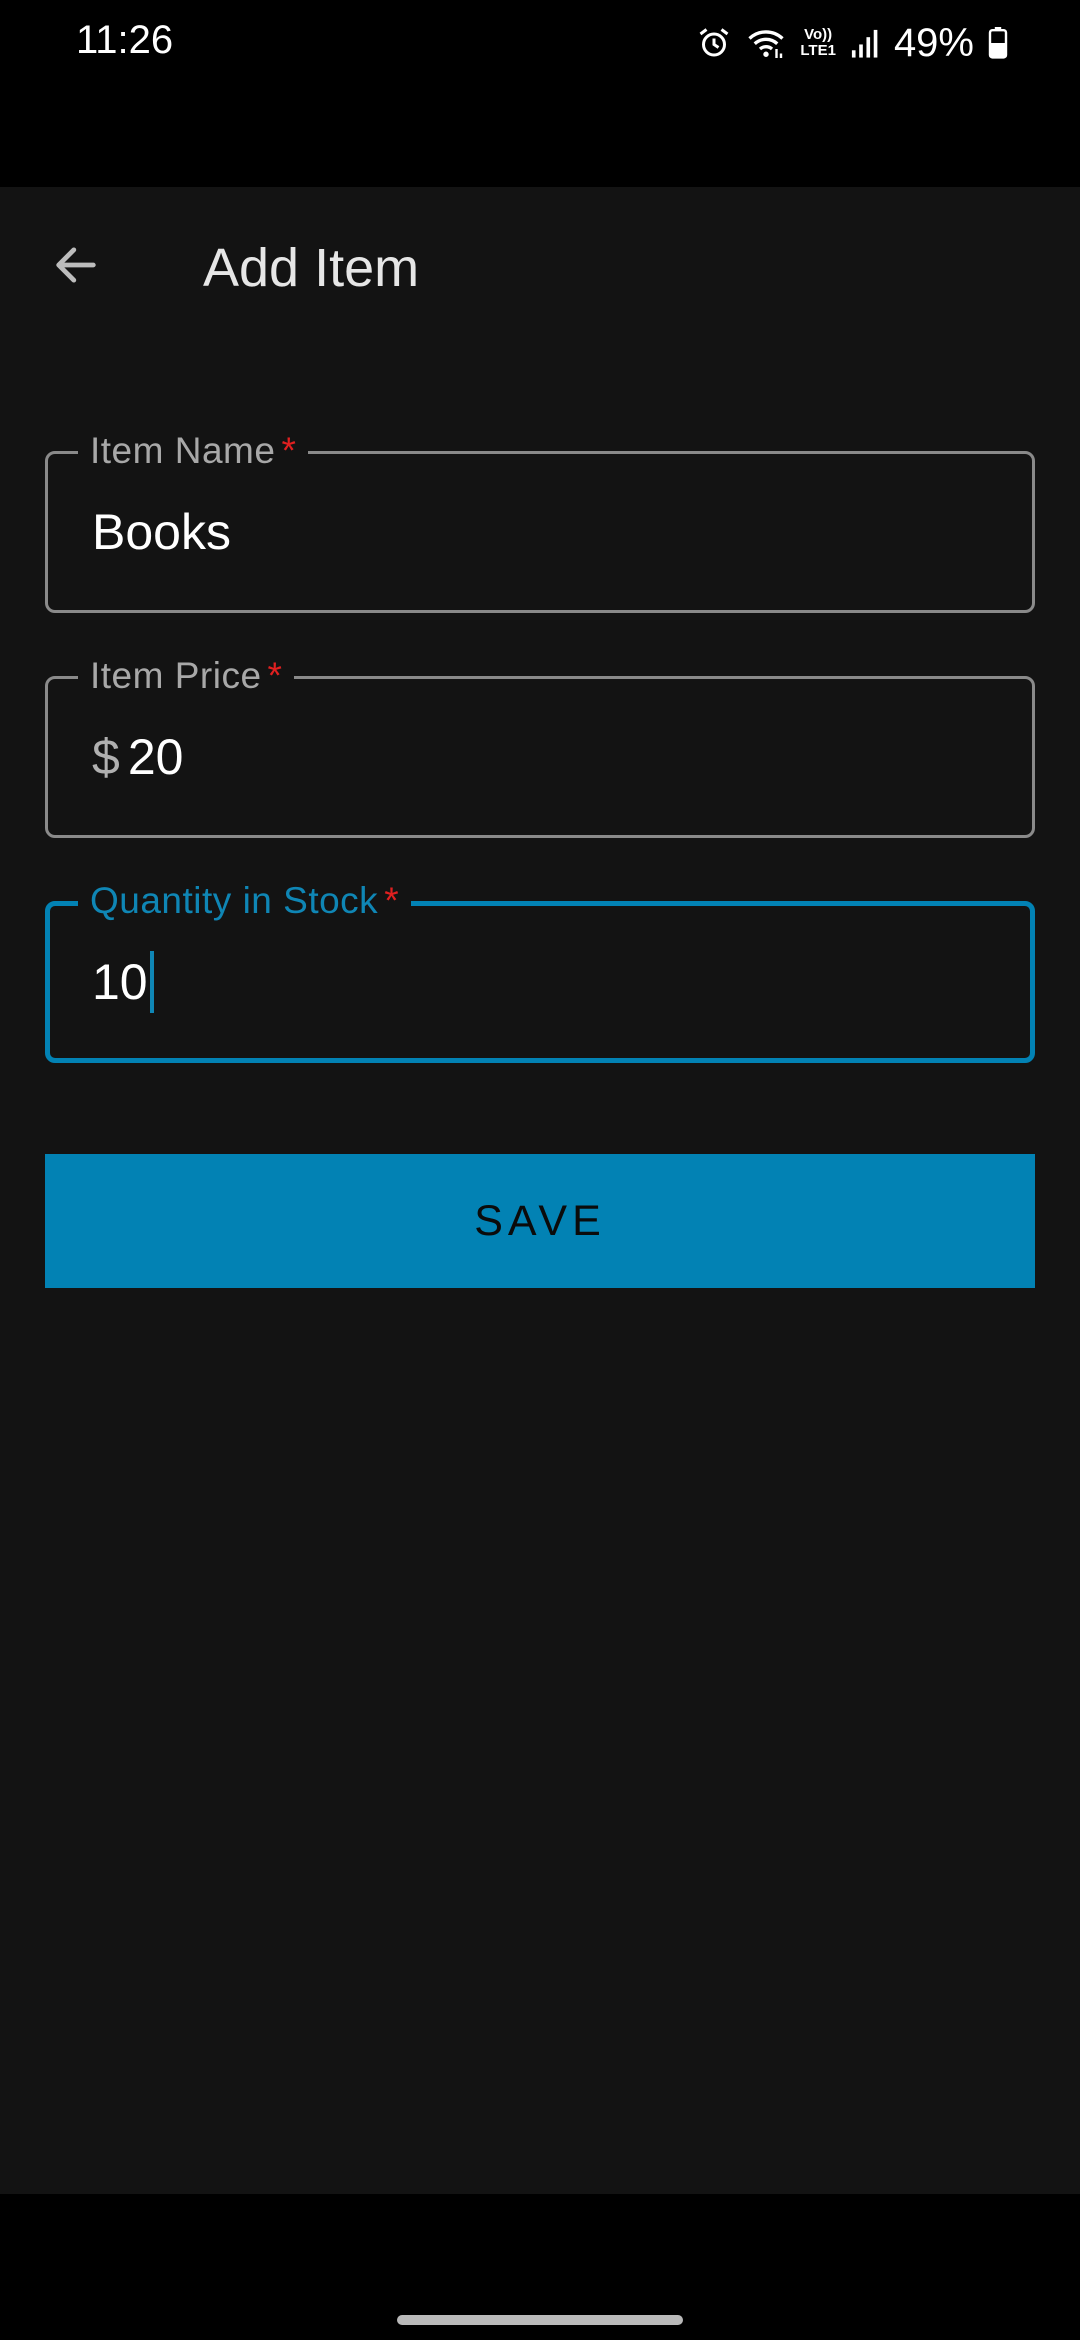 This screenshot has width=1080, height=2340. I want to click on quantity-value: 10, so click(123, 982).